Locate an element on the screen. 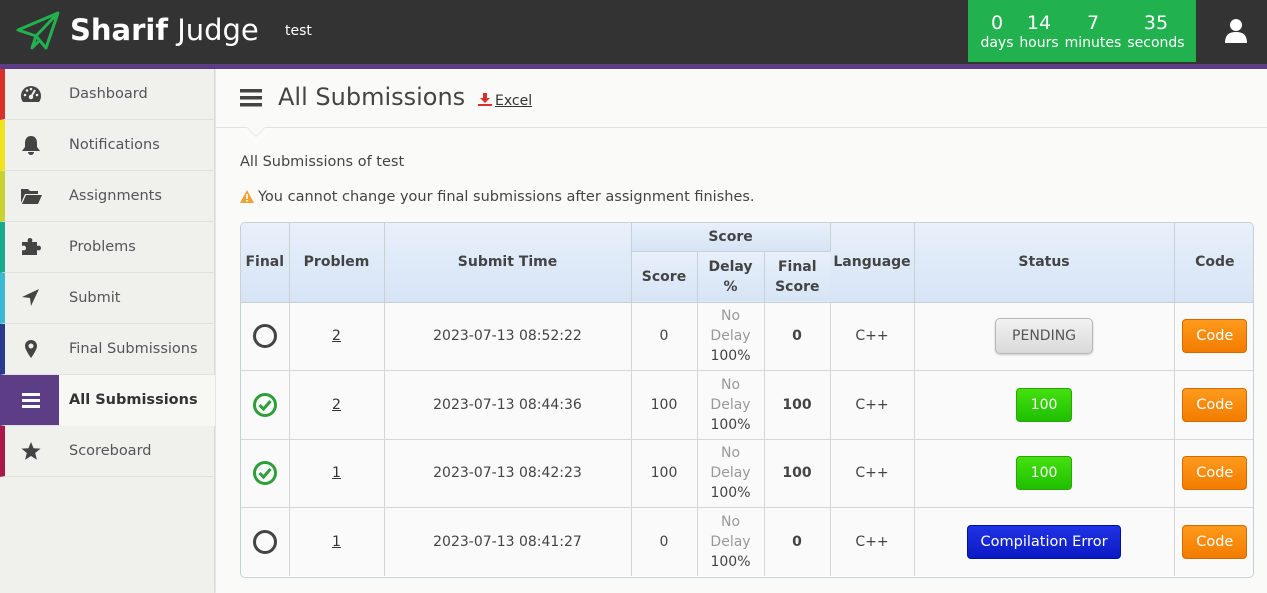 The width and height of the screenshot is (1267, 593). final-cell is located at coordinates (265, 405).